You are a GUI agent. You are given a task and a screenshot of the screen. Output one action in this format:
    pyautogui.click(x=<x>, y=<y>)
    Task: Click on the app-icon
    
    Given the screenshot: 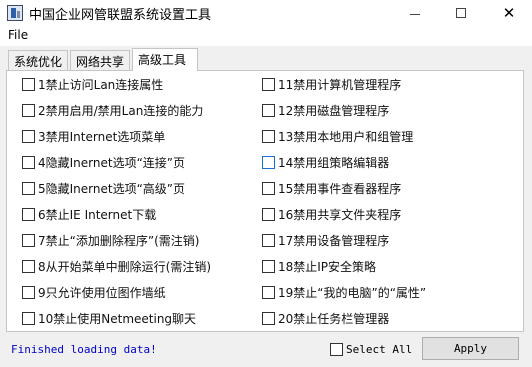 What is the action you would take?
    pyautogui.click(x=15, y=13)
    